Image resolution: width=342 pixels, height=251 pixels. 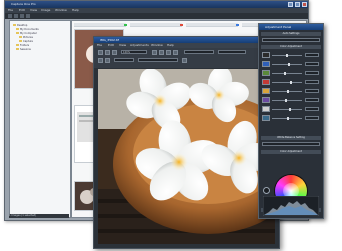 I want to click on scale-field, so click(x=124, y=60).